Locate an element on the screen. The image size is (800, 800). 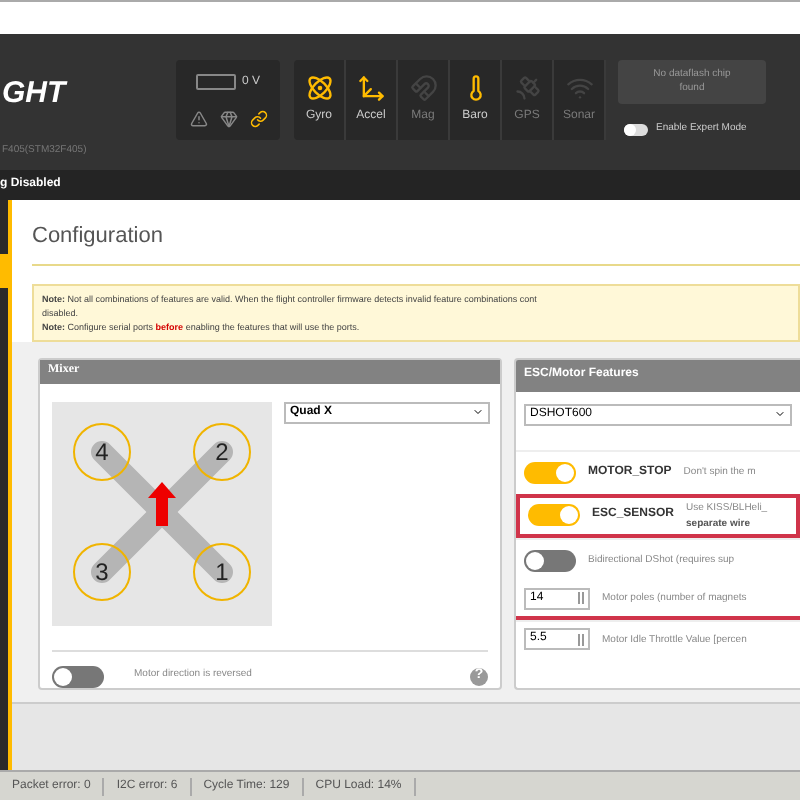
quadcopter-diagram: 4 2 3 1 is located at coordinates (162, 513).